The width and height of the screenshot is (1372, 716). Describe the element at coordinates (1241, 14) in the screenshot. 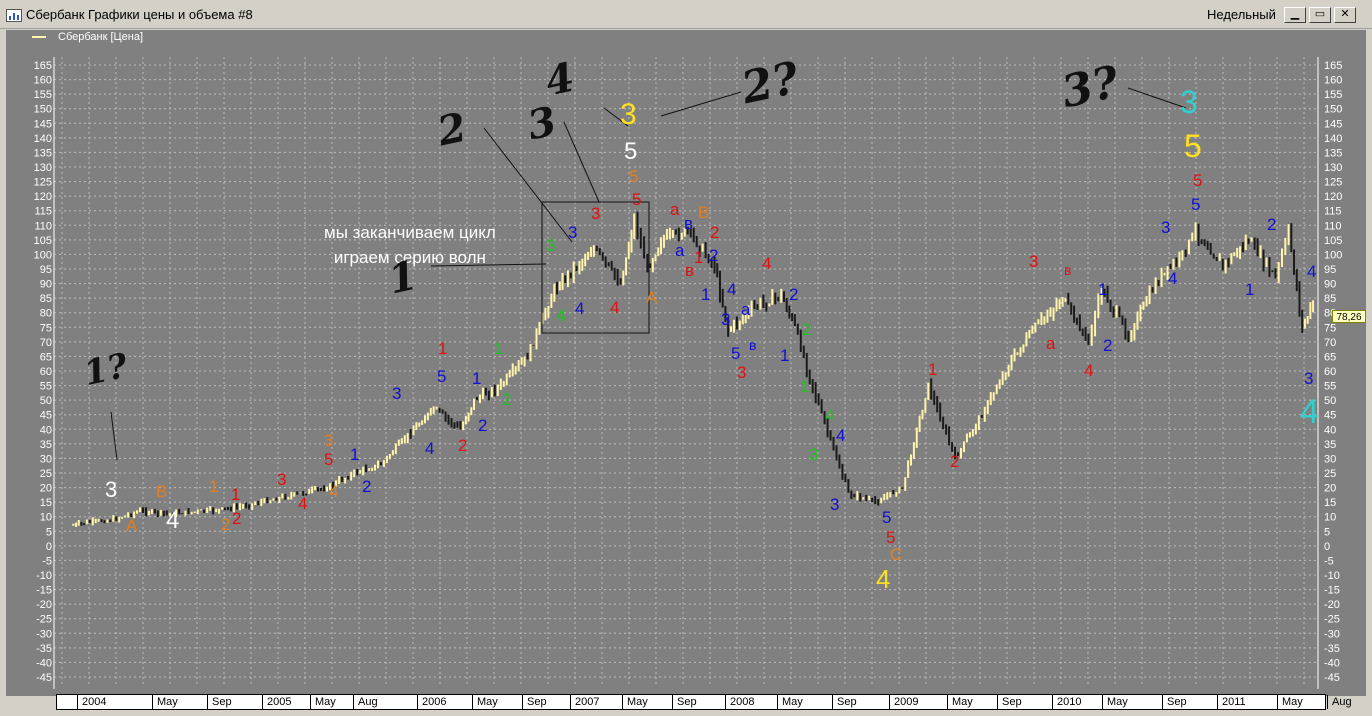

I see `period-label: Недельный` at that location.